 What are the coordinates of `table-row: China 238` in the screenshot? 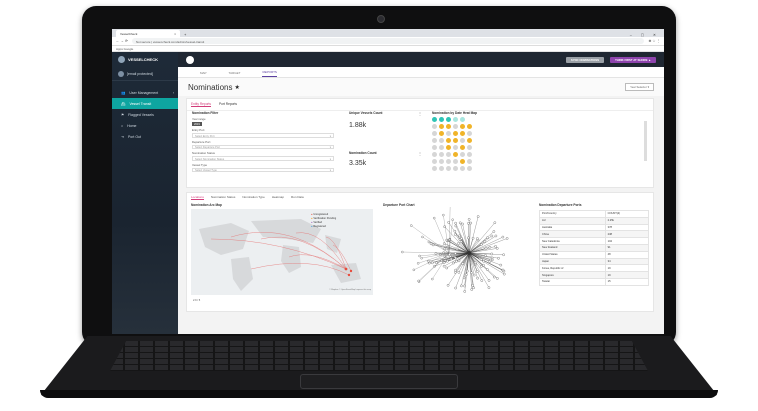 It's located at (594, 234).